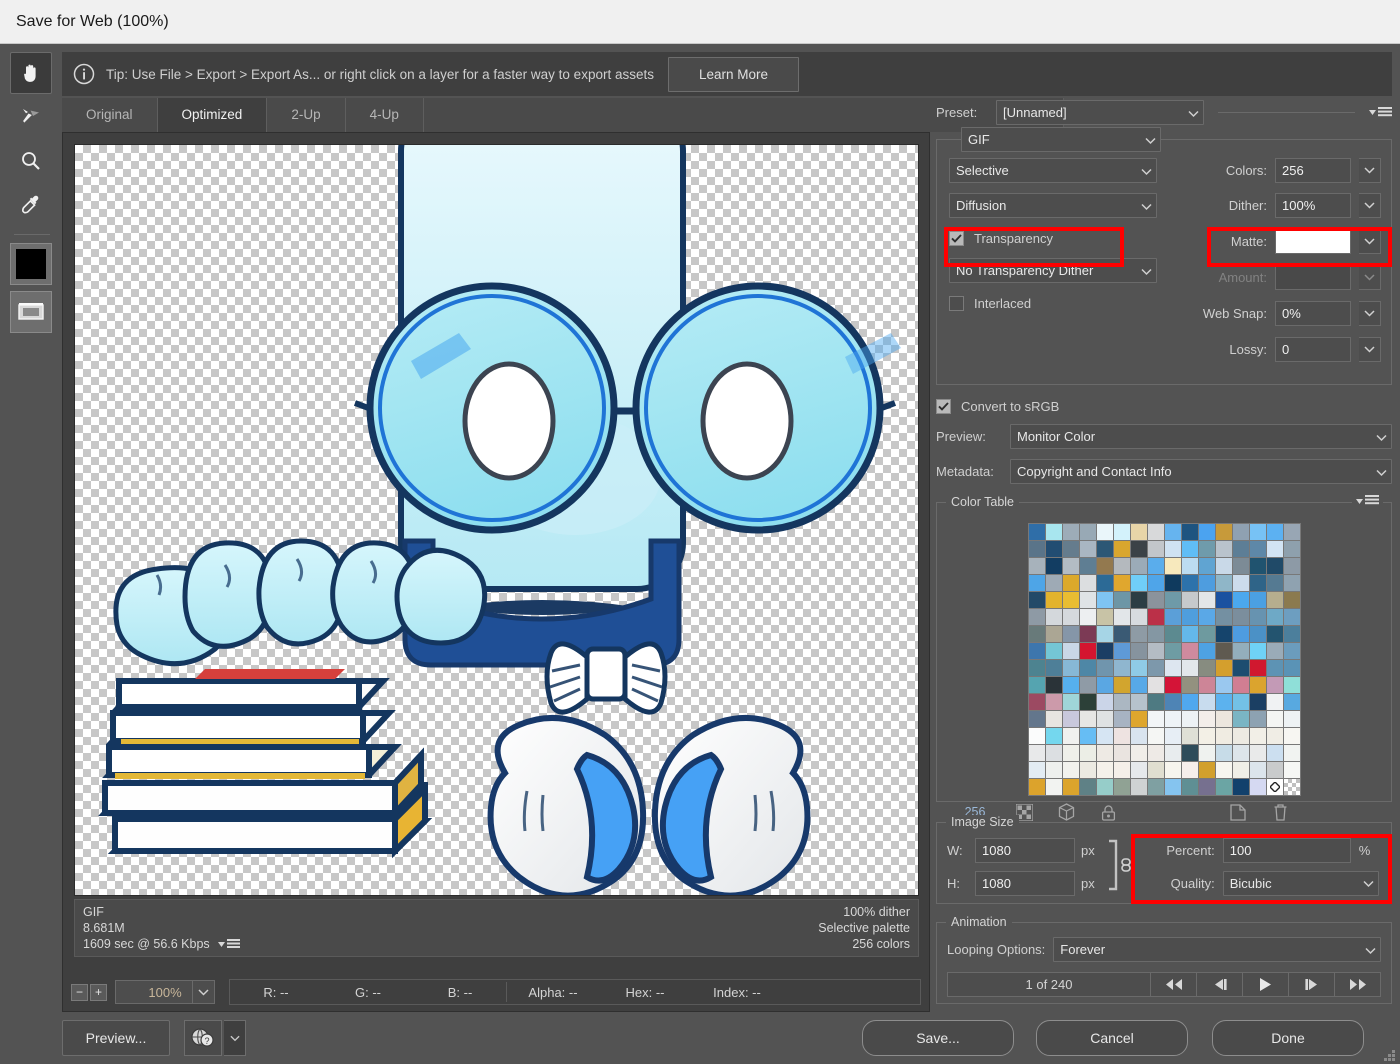 The width and height of the screenshot is (1400, 1064). I want to click on dither-algorithm-select: Diffusion, so click(1053, 205).